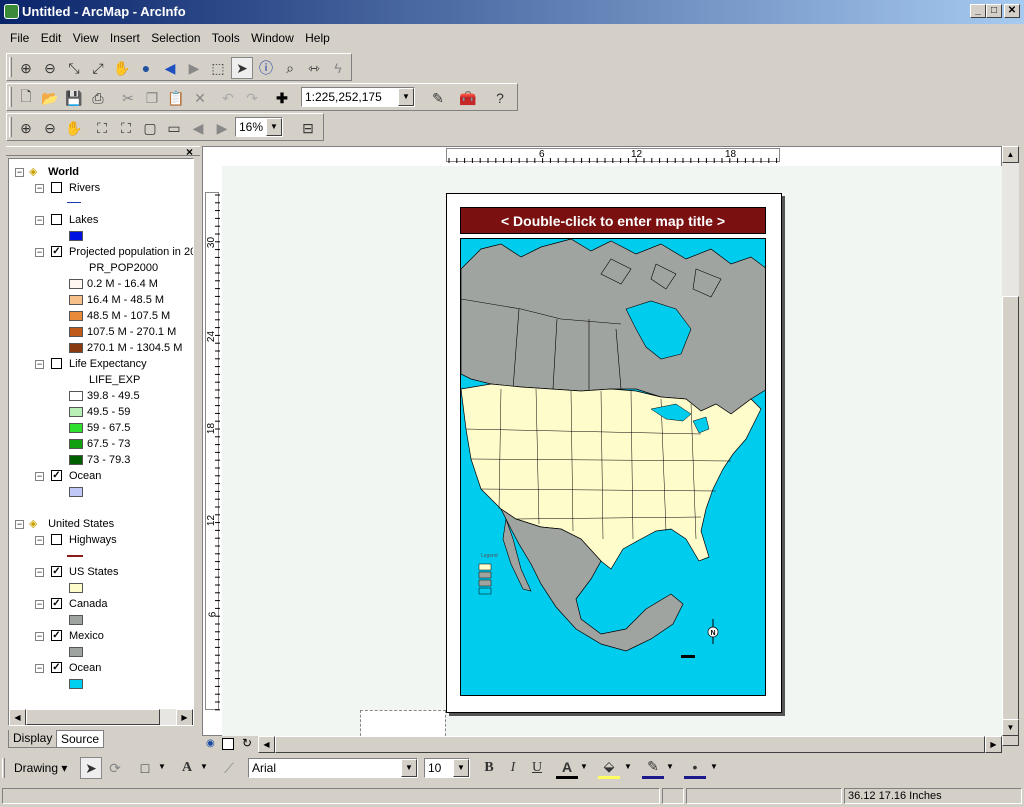 This screenshot has width=1024, height=807. What do you see at coordinates (653, 768) in the screenshot?
I see `line-color-icon: ✎` at bounding box center [653, 768].